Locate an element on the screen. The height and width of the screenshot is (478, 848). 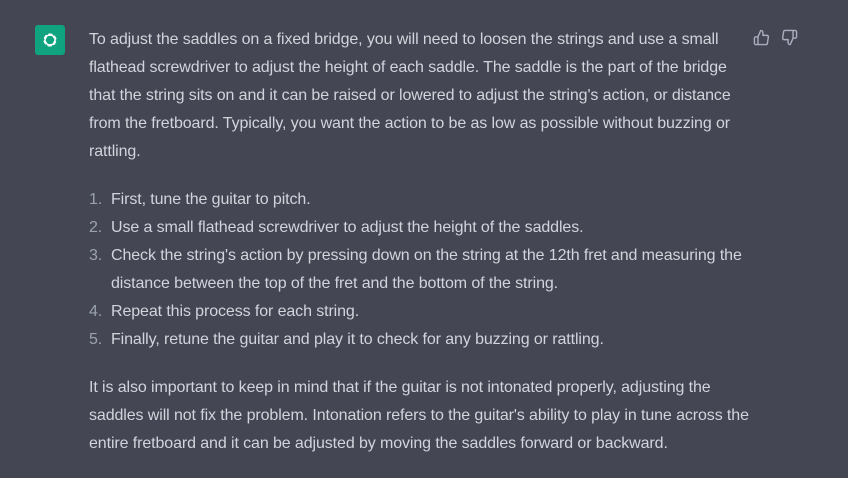
openai-logo-icon is located at coordinates (50, 40).